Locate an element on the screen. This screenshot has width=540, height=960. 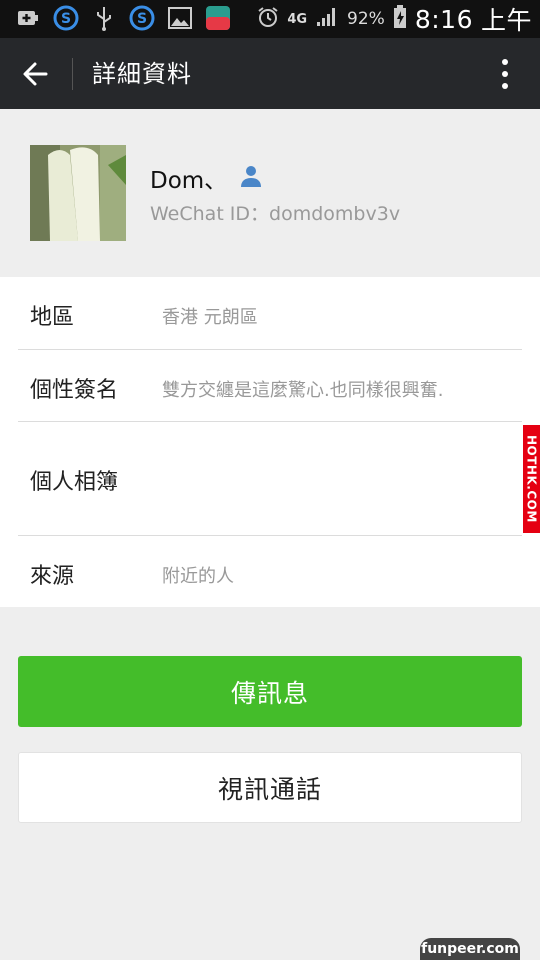
video-call-button: 視訊通話 is located at coordinates (270, 787).